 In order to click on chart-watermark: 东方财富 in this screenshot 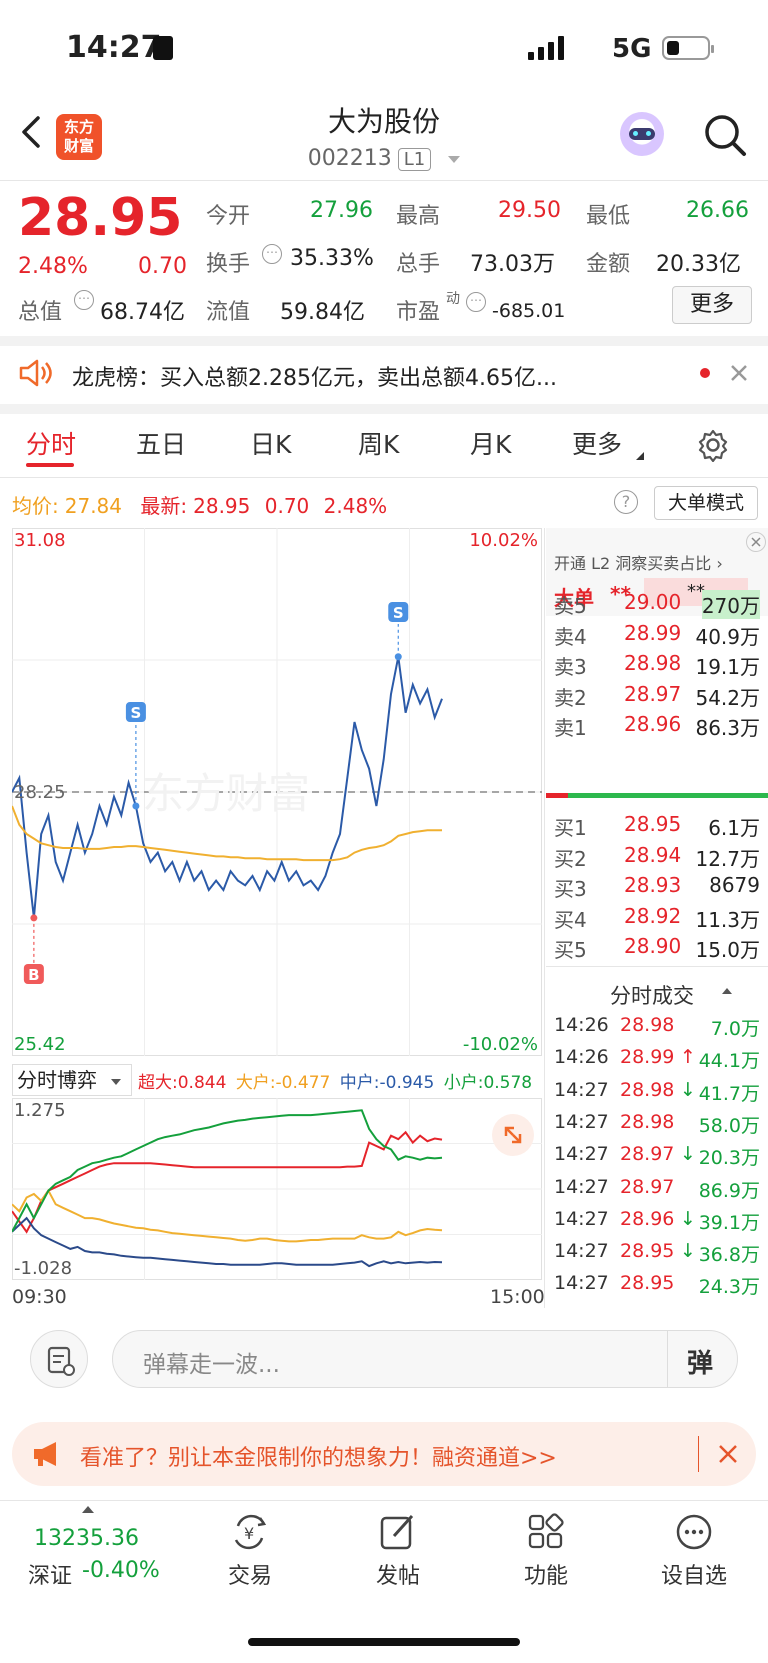, I will do `click(226, 793)`.